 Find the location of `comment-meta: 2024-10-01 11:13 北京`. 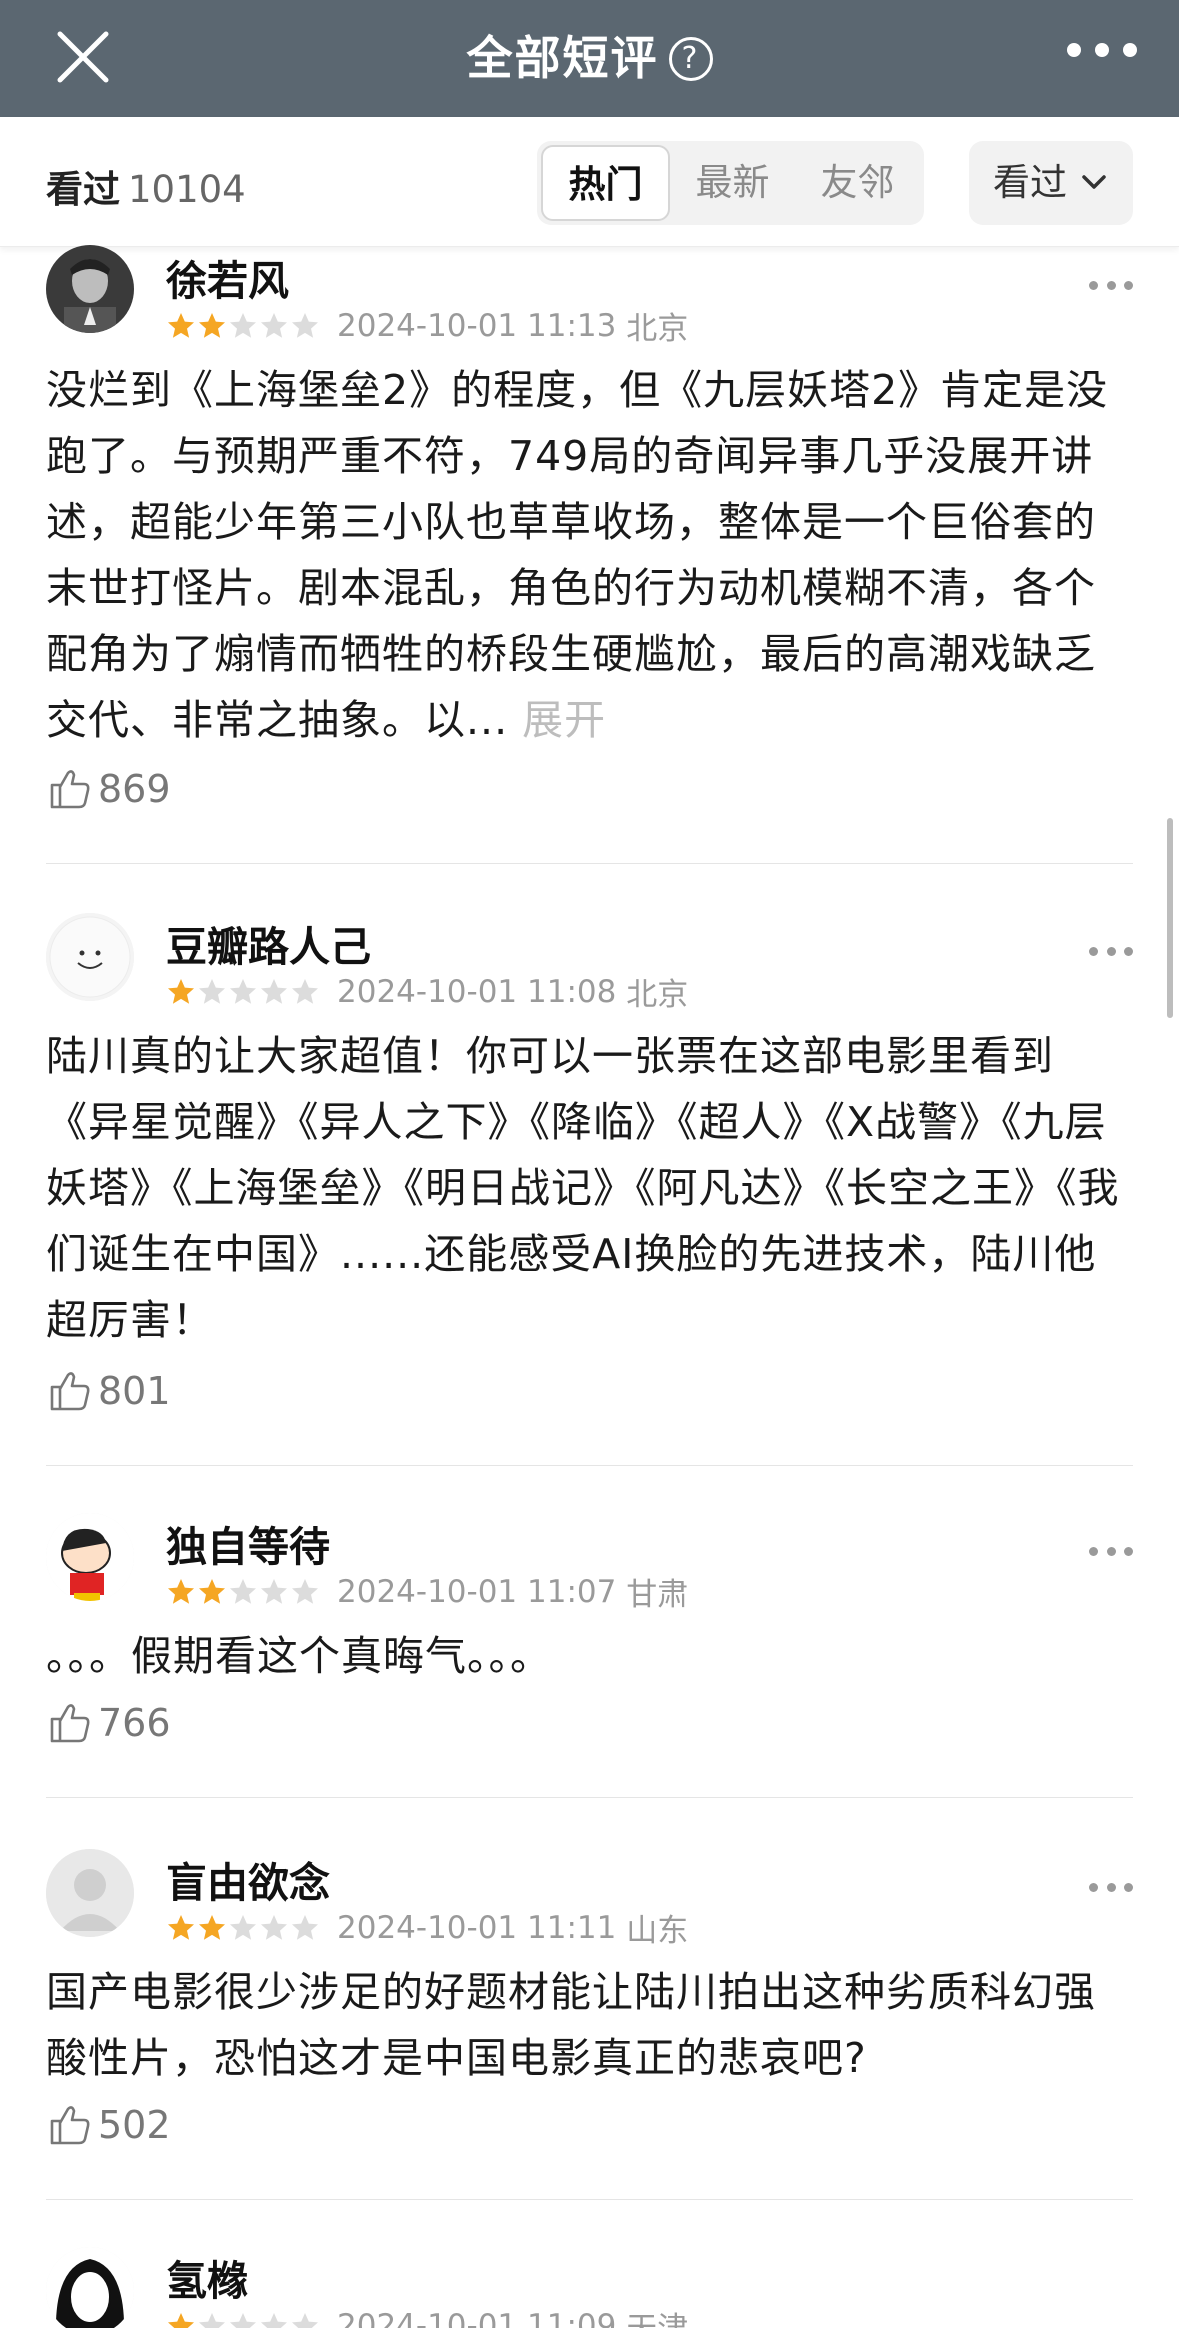

comment-meta: 2024-10-01 11:13 北京 is located at coordinates (427, 325).